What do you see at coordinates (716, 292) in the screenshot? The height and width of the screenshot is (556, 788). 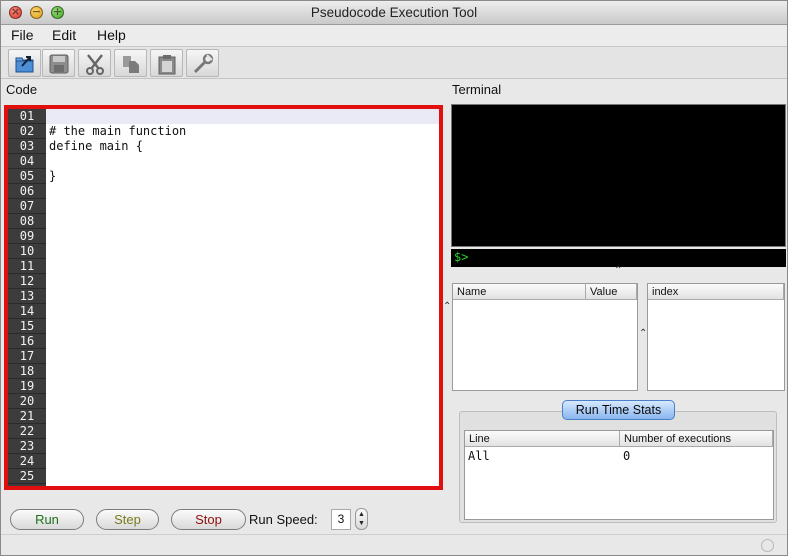 I see `column-header-index: index` at bounding box center [716, 292].